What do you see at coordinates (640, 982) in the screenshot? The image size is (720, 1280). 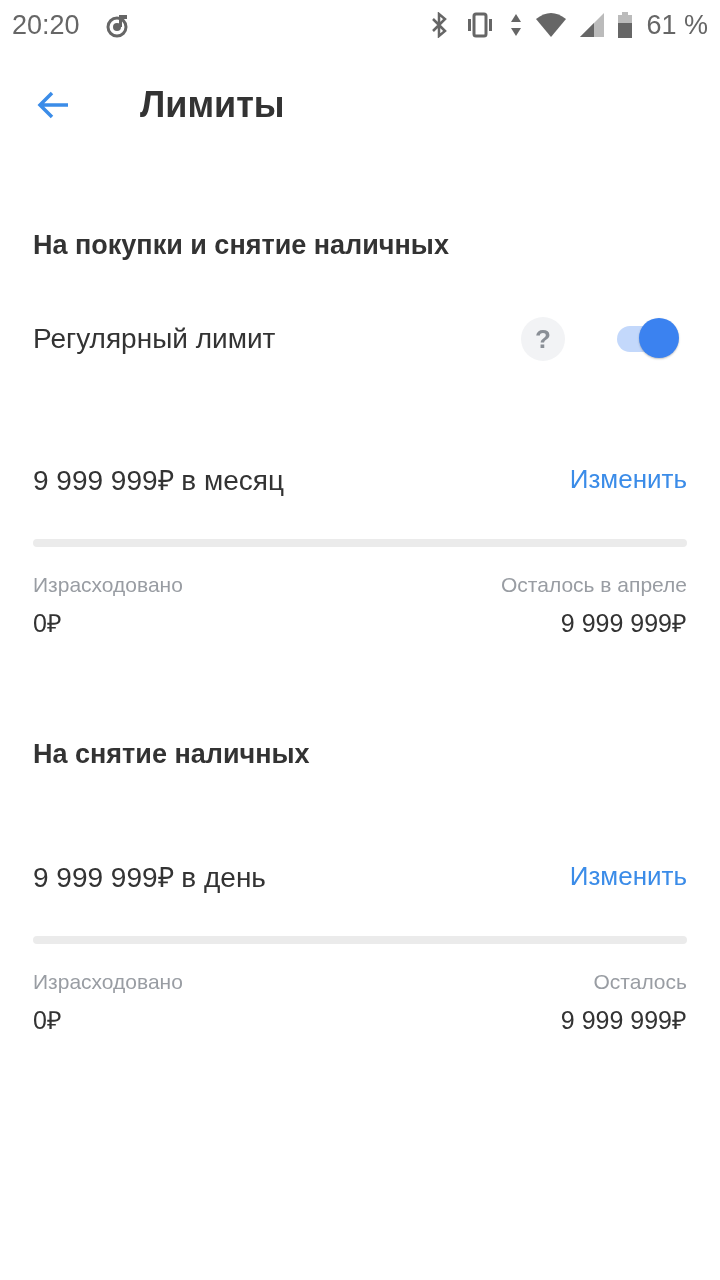 I see `remaining-label: Осталось` at bounding box center [640, 982].